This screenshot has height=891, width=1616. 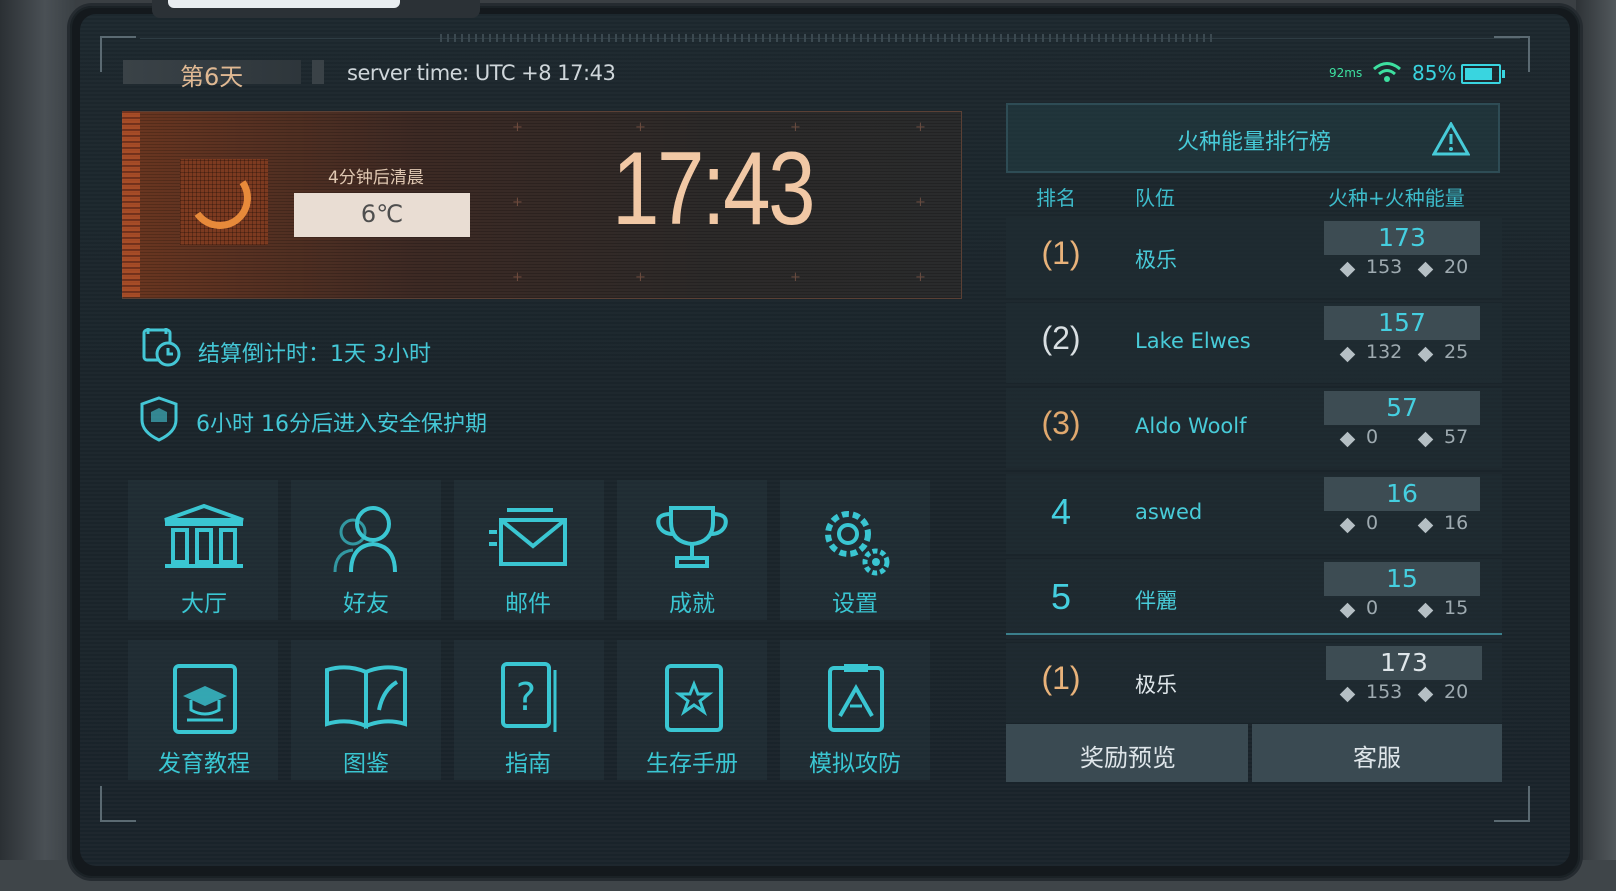 I want to click on total-score: 15, so click(x=1402, y=578).